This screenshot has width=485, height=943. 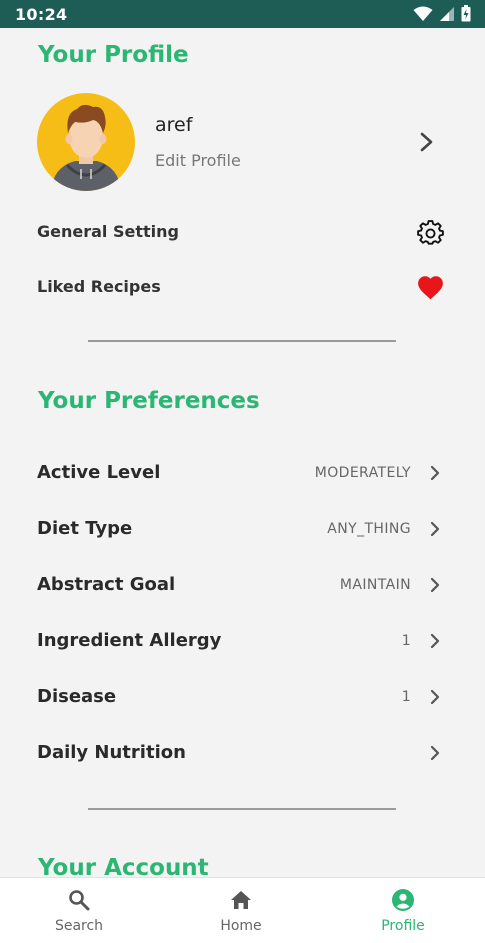 I want to click on nav-label: Profile, so click(x=403, y=926).